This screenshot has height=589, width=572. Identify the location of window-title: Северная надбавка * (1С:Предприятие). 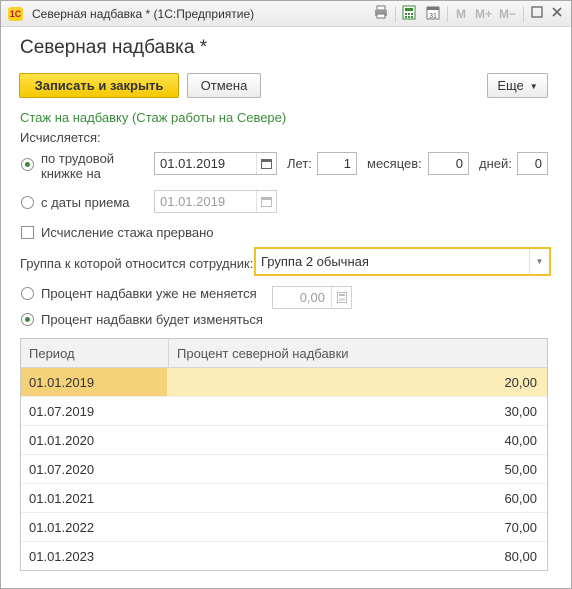
(143, 14).